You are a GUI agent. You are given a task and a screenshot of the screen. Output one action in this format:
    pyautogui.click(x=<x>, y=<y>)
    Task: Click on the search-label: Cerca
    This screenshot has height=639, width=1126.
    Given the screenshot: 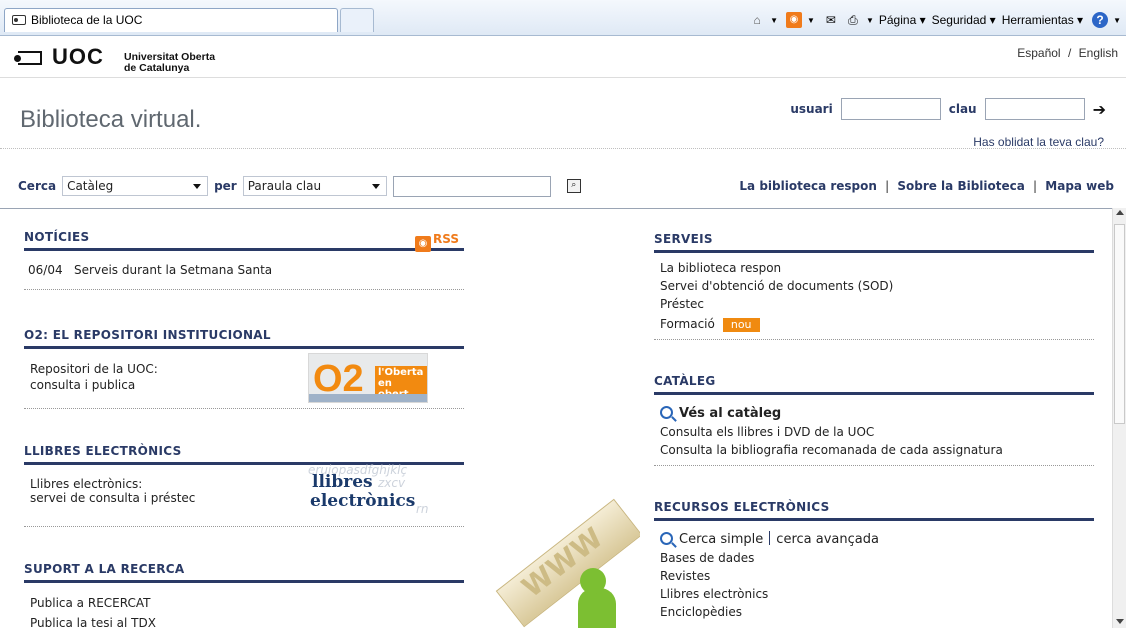 What is the action you would take?
    pyautogui.click(x=37, y=186)
    